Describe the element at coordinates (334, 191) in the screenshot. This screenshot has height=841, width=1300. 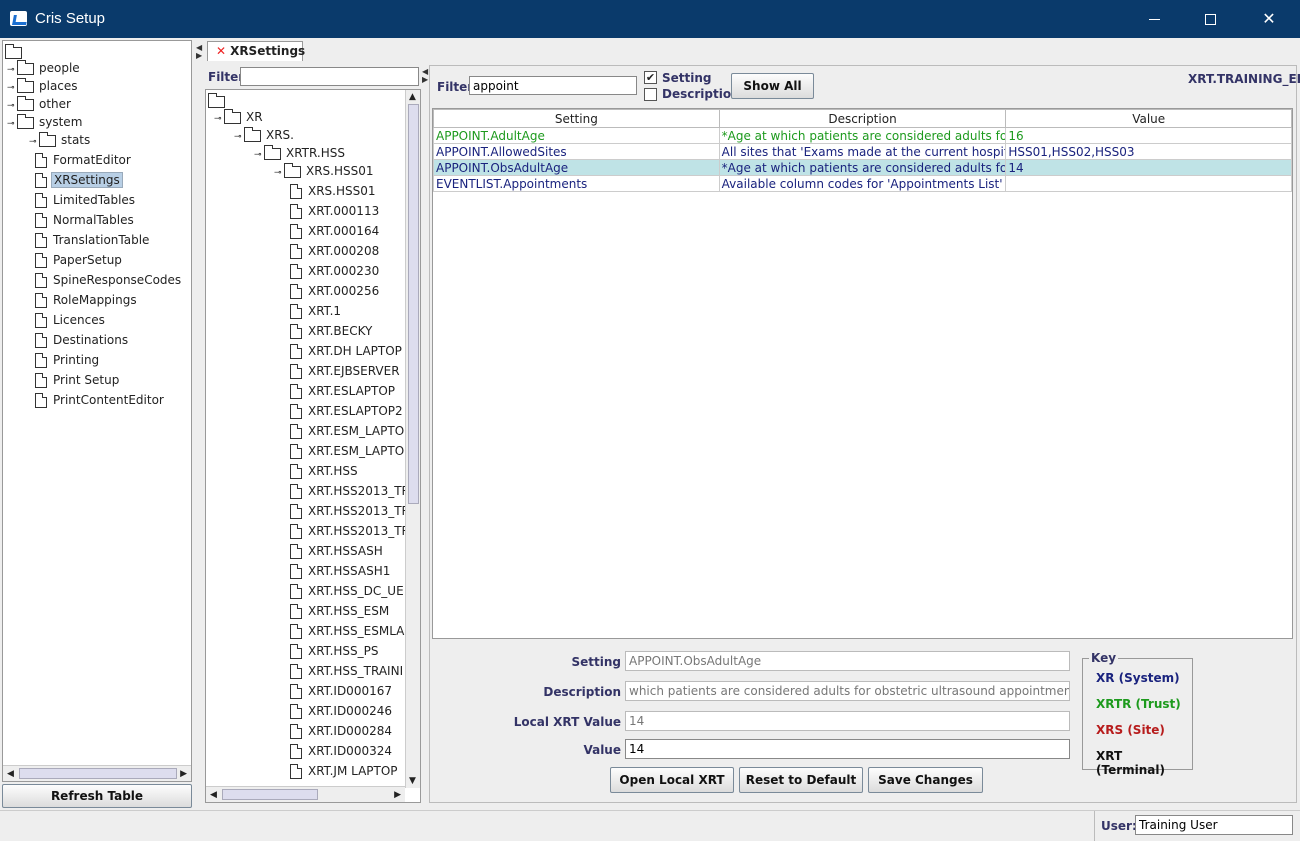
I see `mid-leaf-0: XRS.HSS01` at that location.